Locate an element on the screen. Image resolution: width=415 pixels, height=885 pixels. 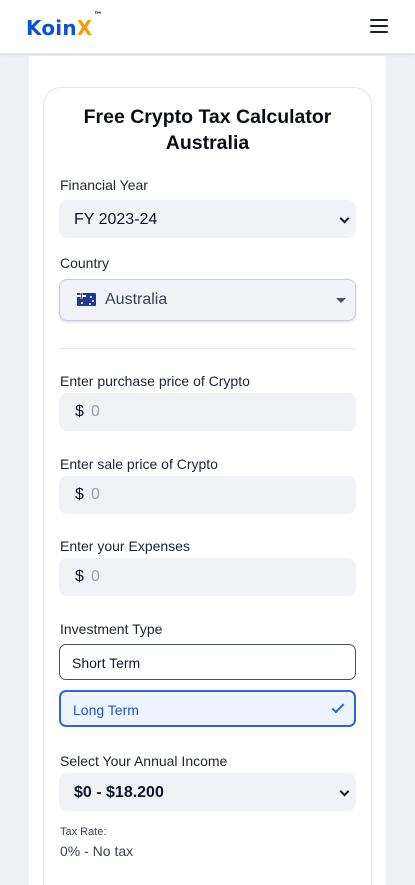
expenses-label: Enter your Expenses is located at coordinates (125, 546).